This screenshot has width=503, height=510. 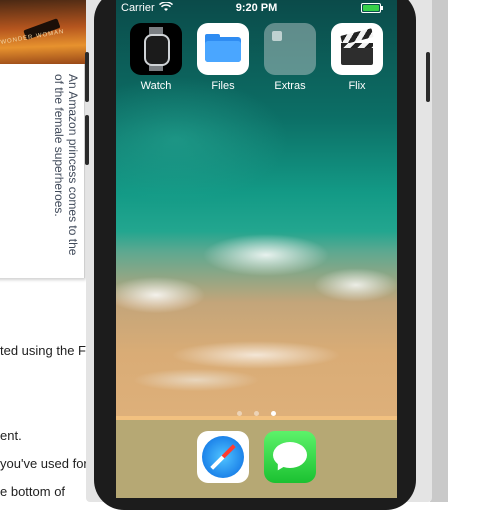 What do you see at coordinates (439, 251) in the screenshot?
I see `device-shadow` at bounding box center [439, 251].